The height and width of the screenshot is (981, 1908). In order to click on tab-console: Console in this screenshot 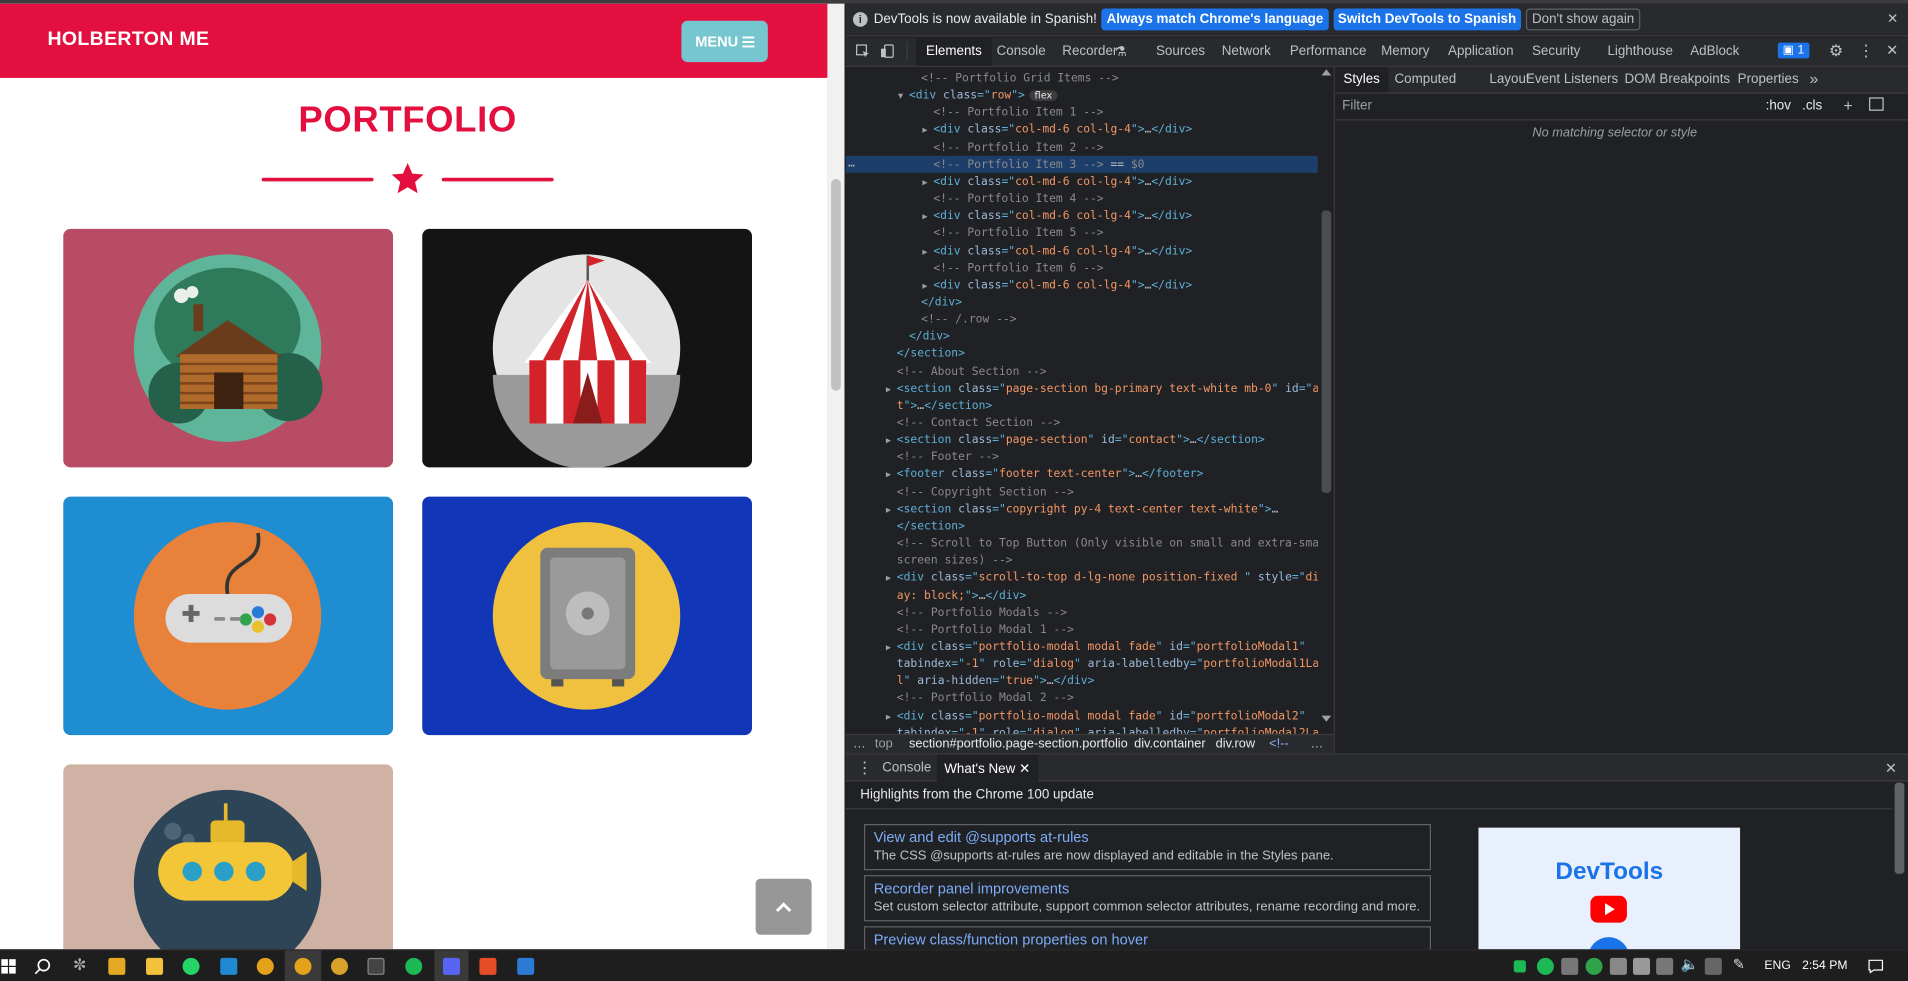, I will do `click(1021, 51)`.